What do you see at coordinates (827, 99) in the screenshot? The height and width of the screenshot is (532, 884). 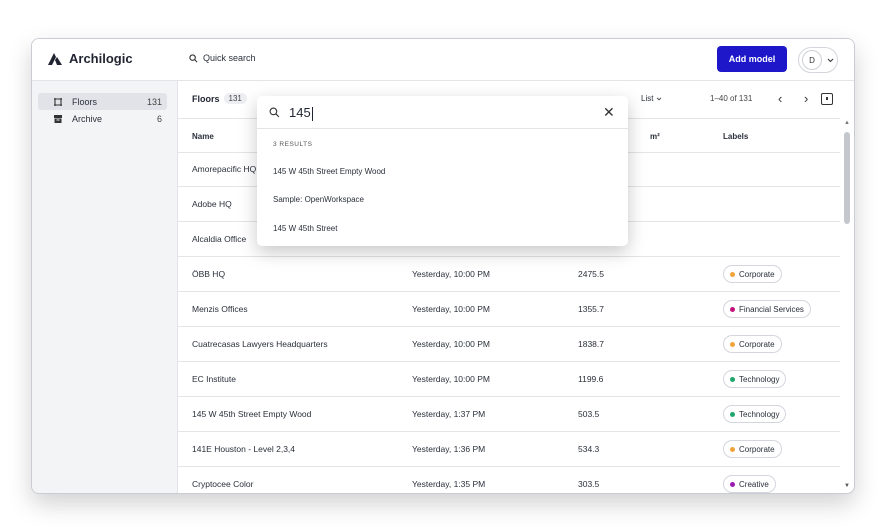 I see `panel-toggle-icon` at bounding box center [827, 99].